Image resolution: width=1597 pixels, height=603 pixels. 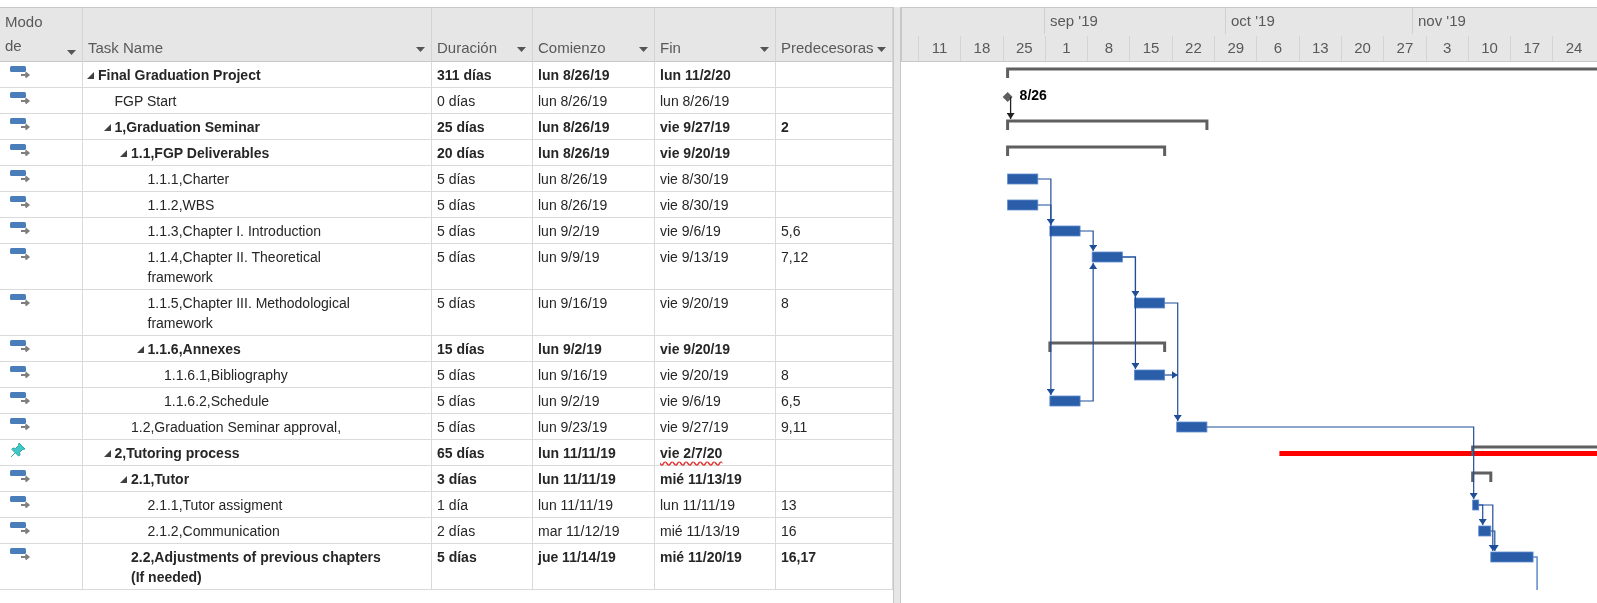 I want to click on week-label: 22, so click(x=1193, y=47).